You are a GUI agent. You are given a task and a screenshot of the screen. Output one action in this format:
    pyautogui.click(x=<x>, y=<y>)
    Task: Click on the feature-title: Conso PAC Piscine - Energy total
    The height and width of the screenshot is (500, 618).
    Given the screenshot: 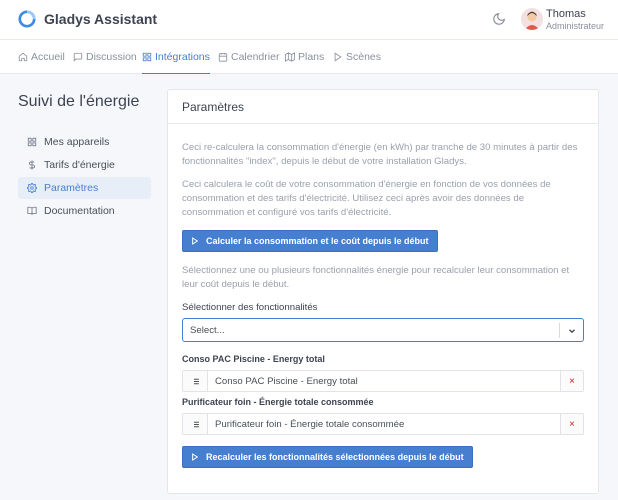 What is the action you would take?
    pyautogui.click(x=253, y=359)
    